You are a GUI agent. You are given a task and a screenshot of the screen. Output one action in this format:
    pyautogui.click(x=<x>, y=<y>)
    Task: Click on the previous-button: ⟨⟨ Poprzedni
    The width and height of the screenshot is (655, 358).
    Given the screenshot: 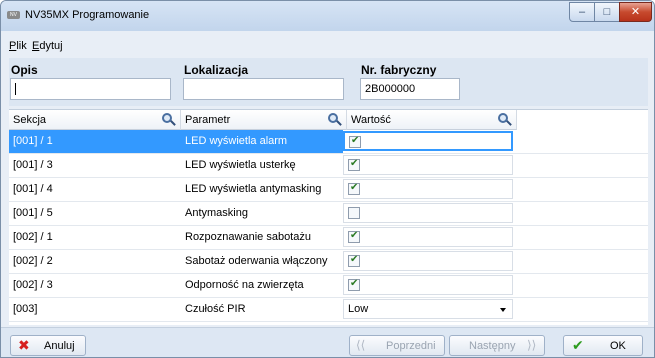 What is the action you would take?
    pyautogui.click(x=397, y=345)
    